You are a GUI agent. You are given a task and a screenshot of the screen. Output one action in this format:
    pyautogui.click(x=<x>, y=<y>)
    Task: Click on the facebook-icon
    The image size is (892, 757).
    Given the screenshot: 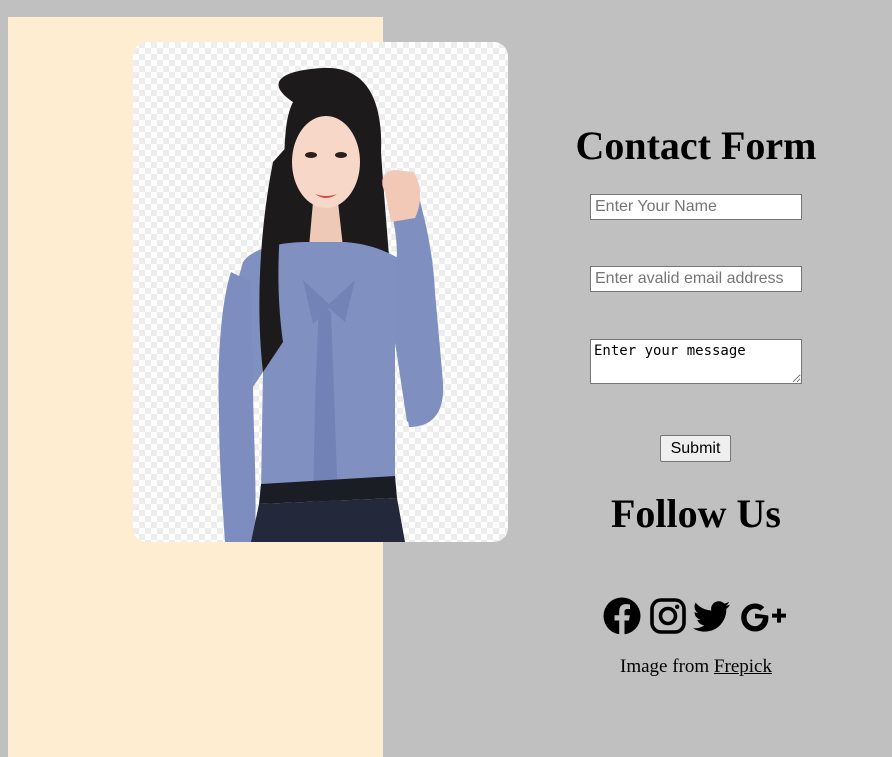 What is the action you would take?
    pyautogui.click(x=622, y=616)
    